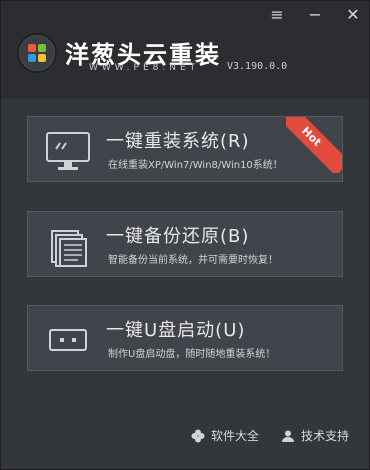 Image resolution: width=370 pixels, height=470 pixels. I want to click on usb-boot-button: 一键U盘启动(U) 制作U盘启动盘，随时随地重装系统！, so click(185, 338).